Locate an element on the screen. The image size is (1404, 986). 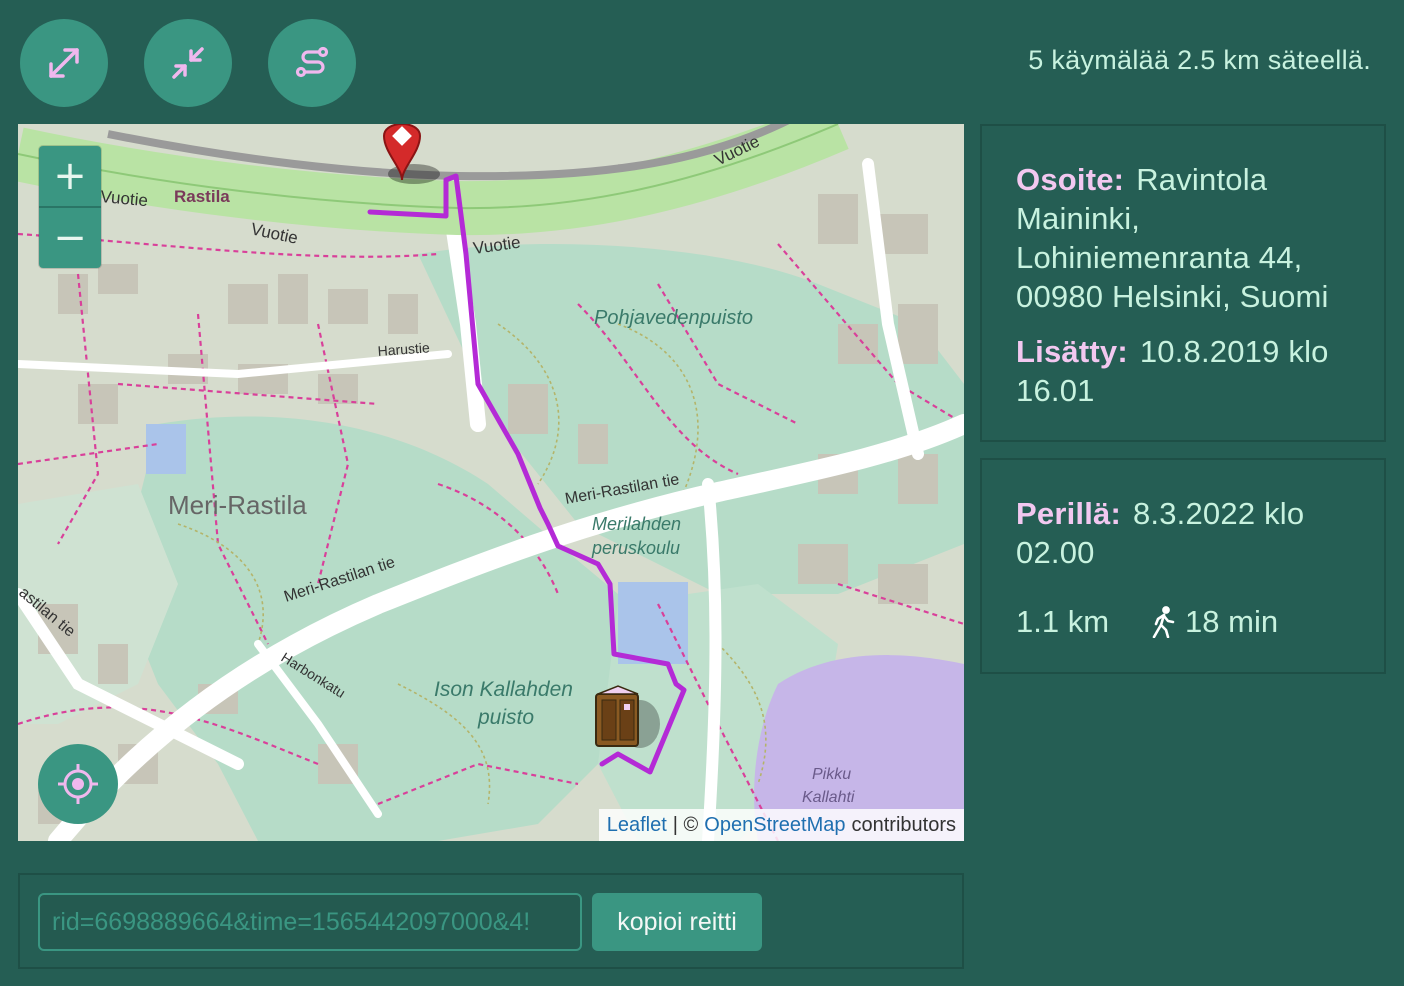
address-line-3: Lohiniemenranta 44, is located at coordinates (1159, 257).